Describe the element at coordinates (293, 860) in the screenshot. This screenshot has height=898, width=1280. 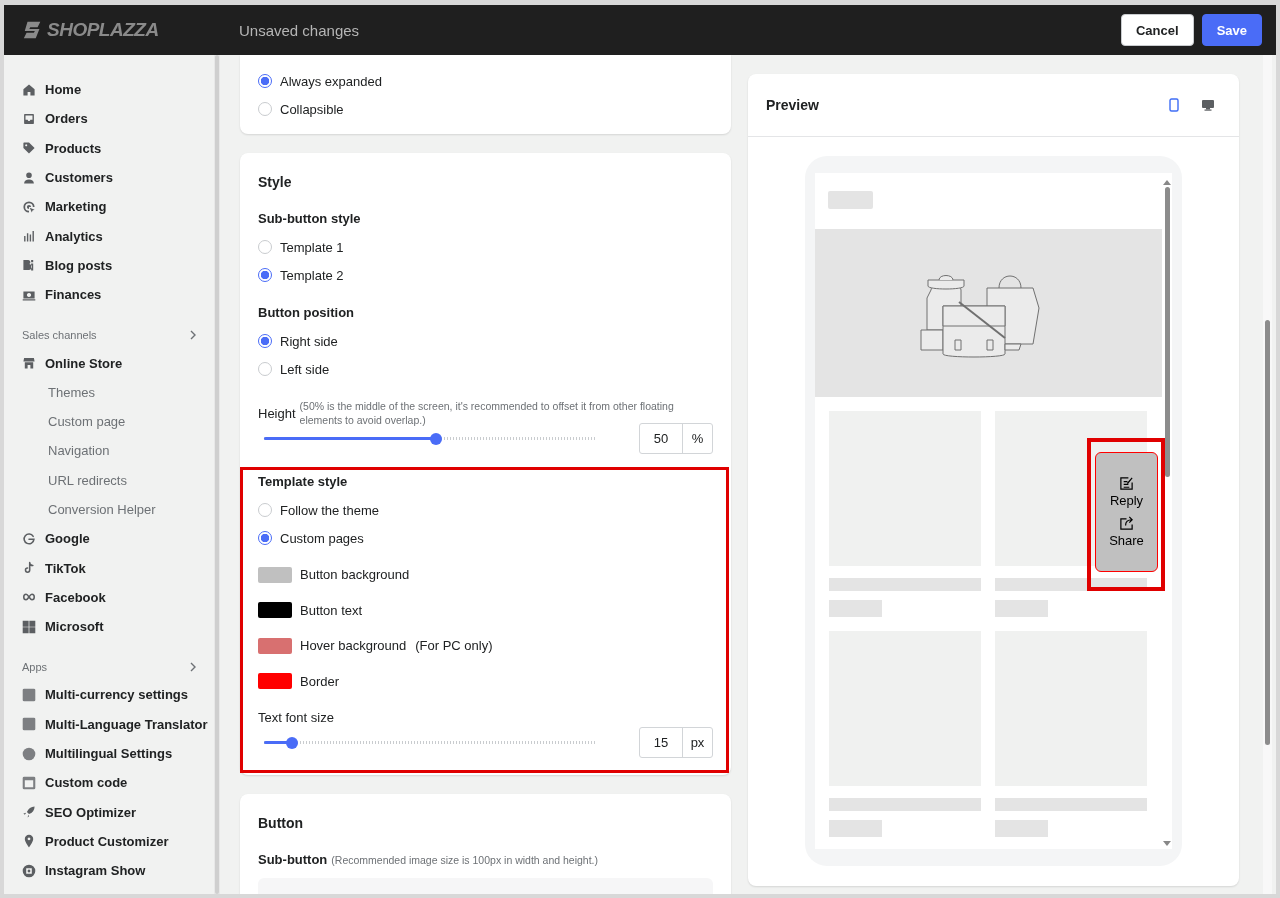
I see `field-label: Sub-button` at that location.